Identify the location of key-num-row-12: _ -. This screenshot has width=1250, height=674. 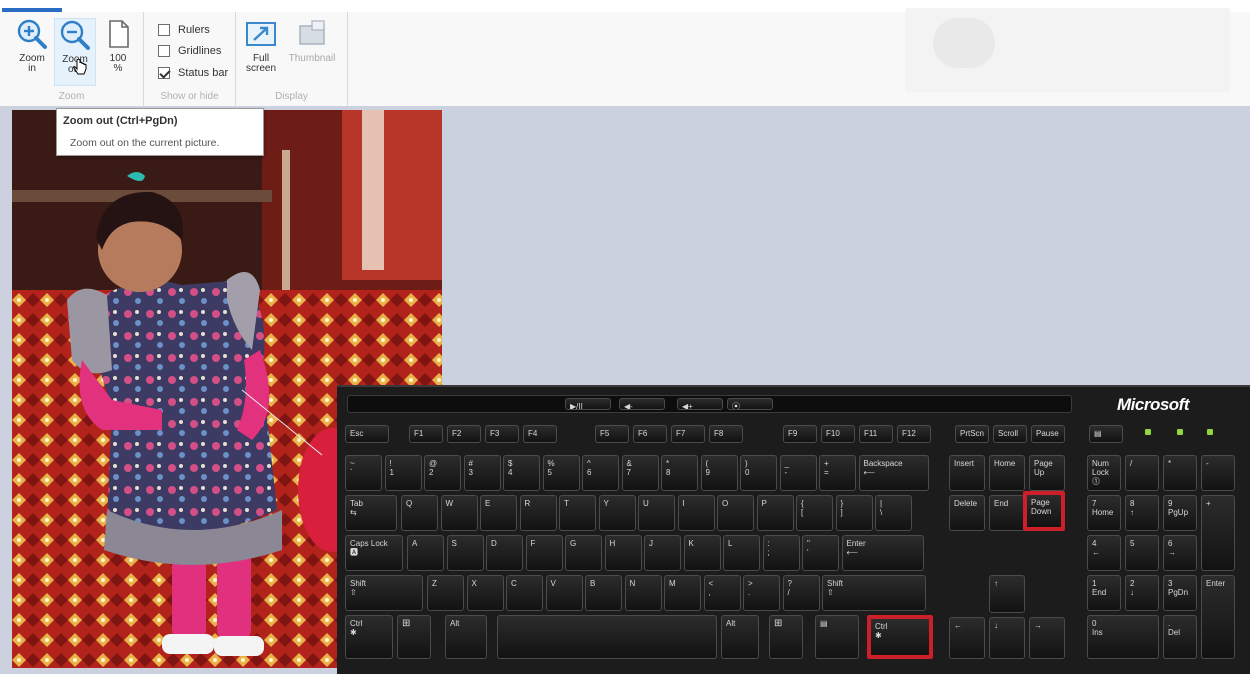
(798, 473).